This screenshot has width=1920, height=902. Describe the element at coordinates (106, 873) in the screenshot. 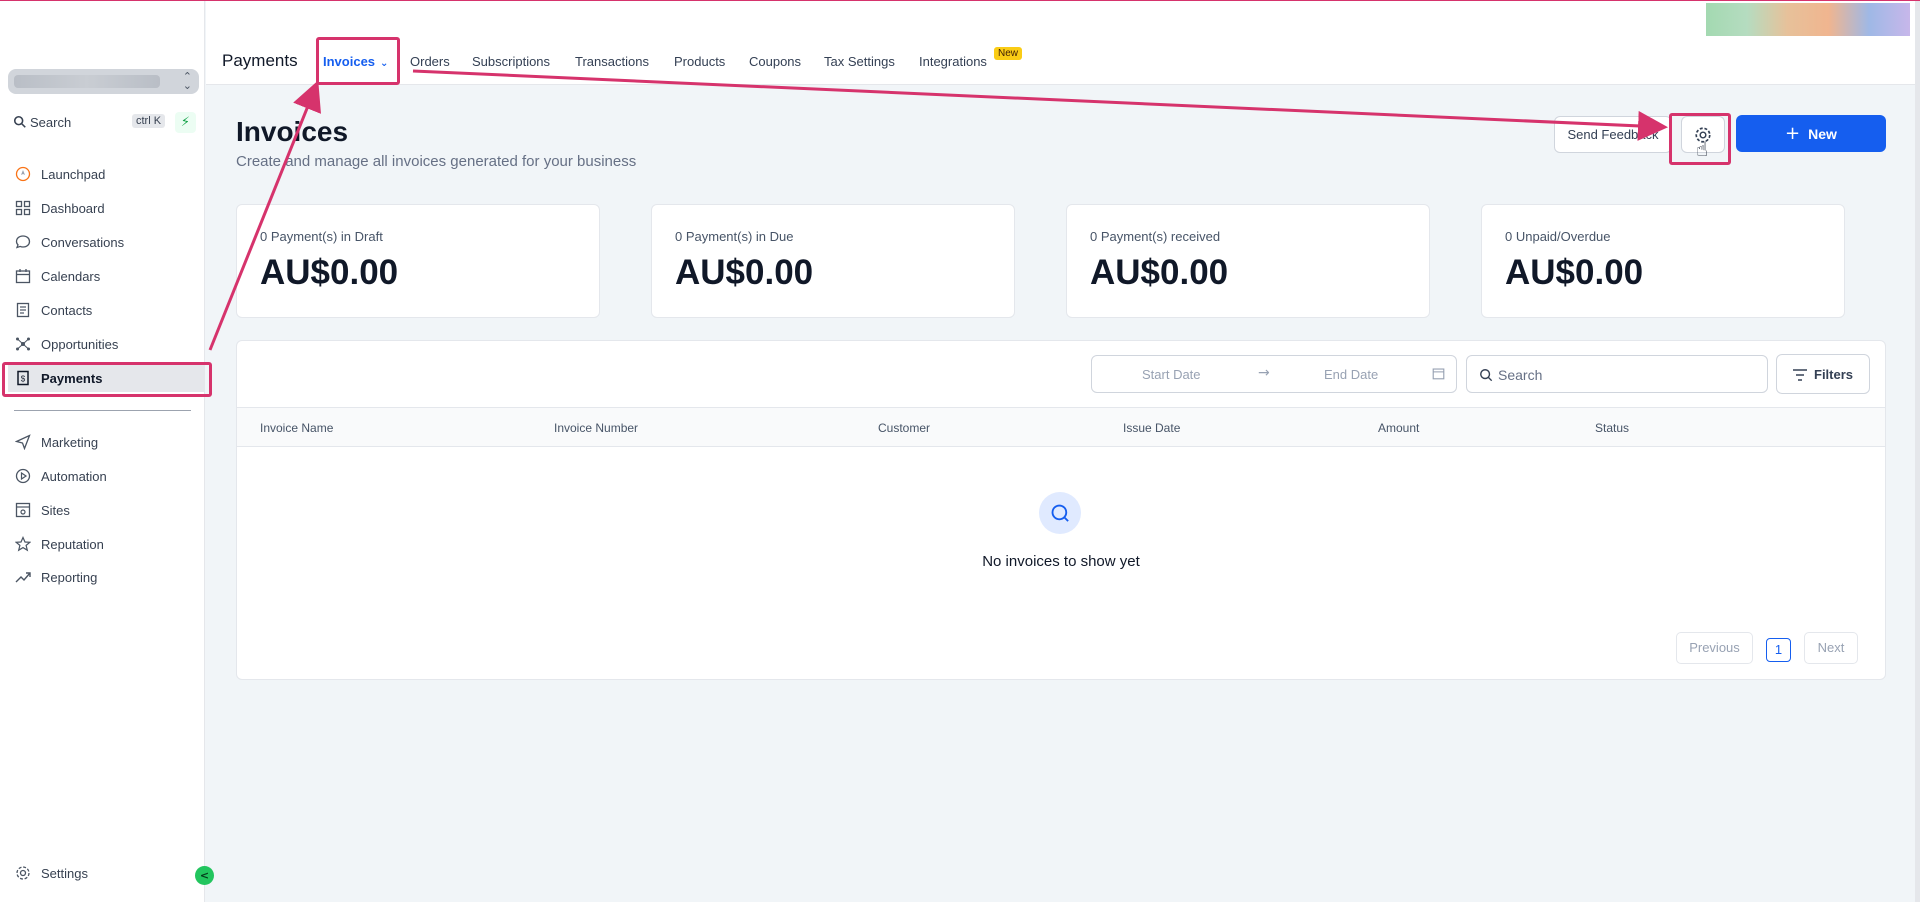

I see `sidebar-item-settings: Settings` at that location.